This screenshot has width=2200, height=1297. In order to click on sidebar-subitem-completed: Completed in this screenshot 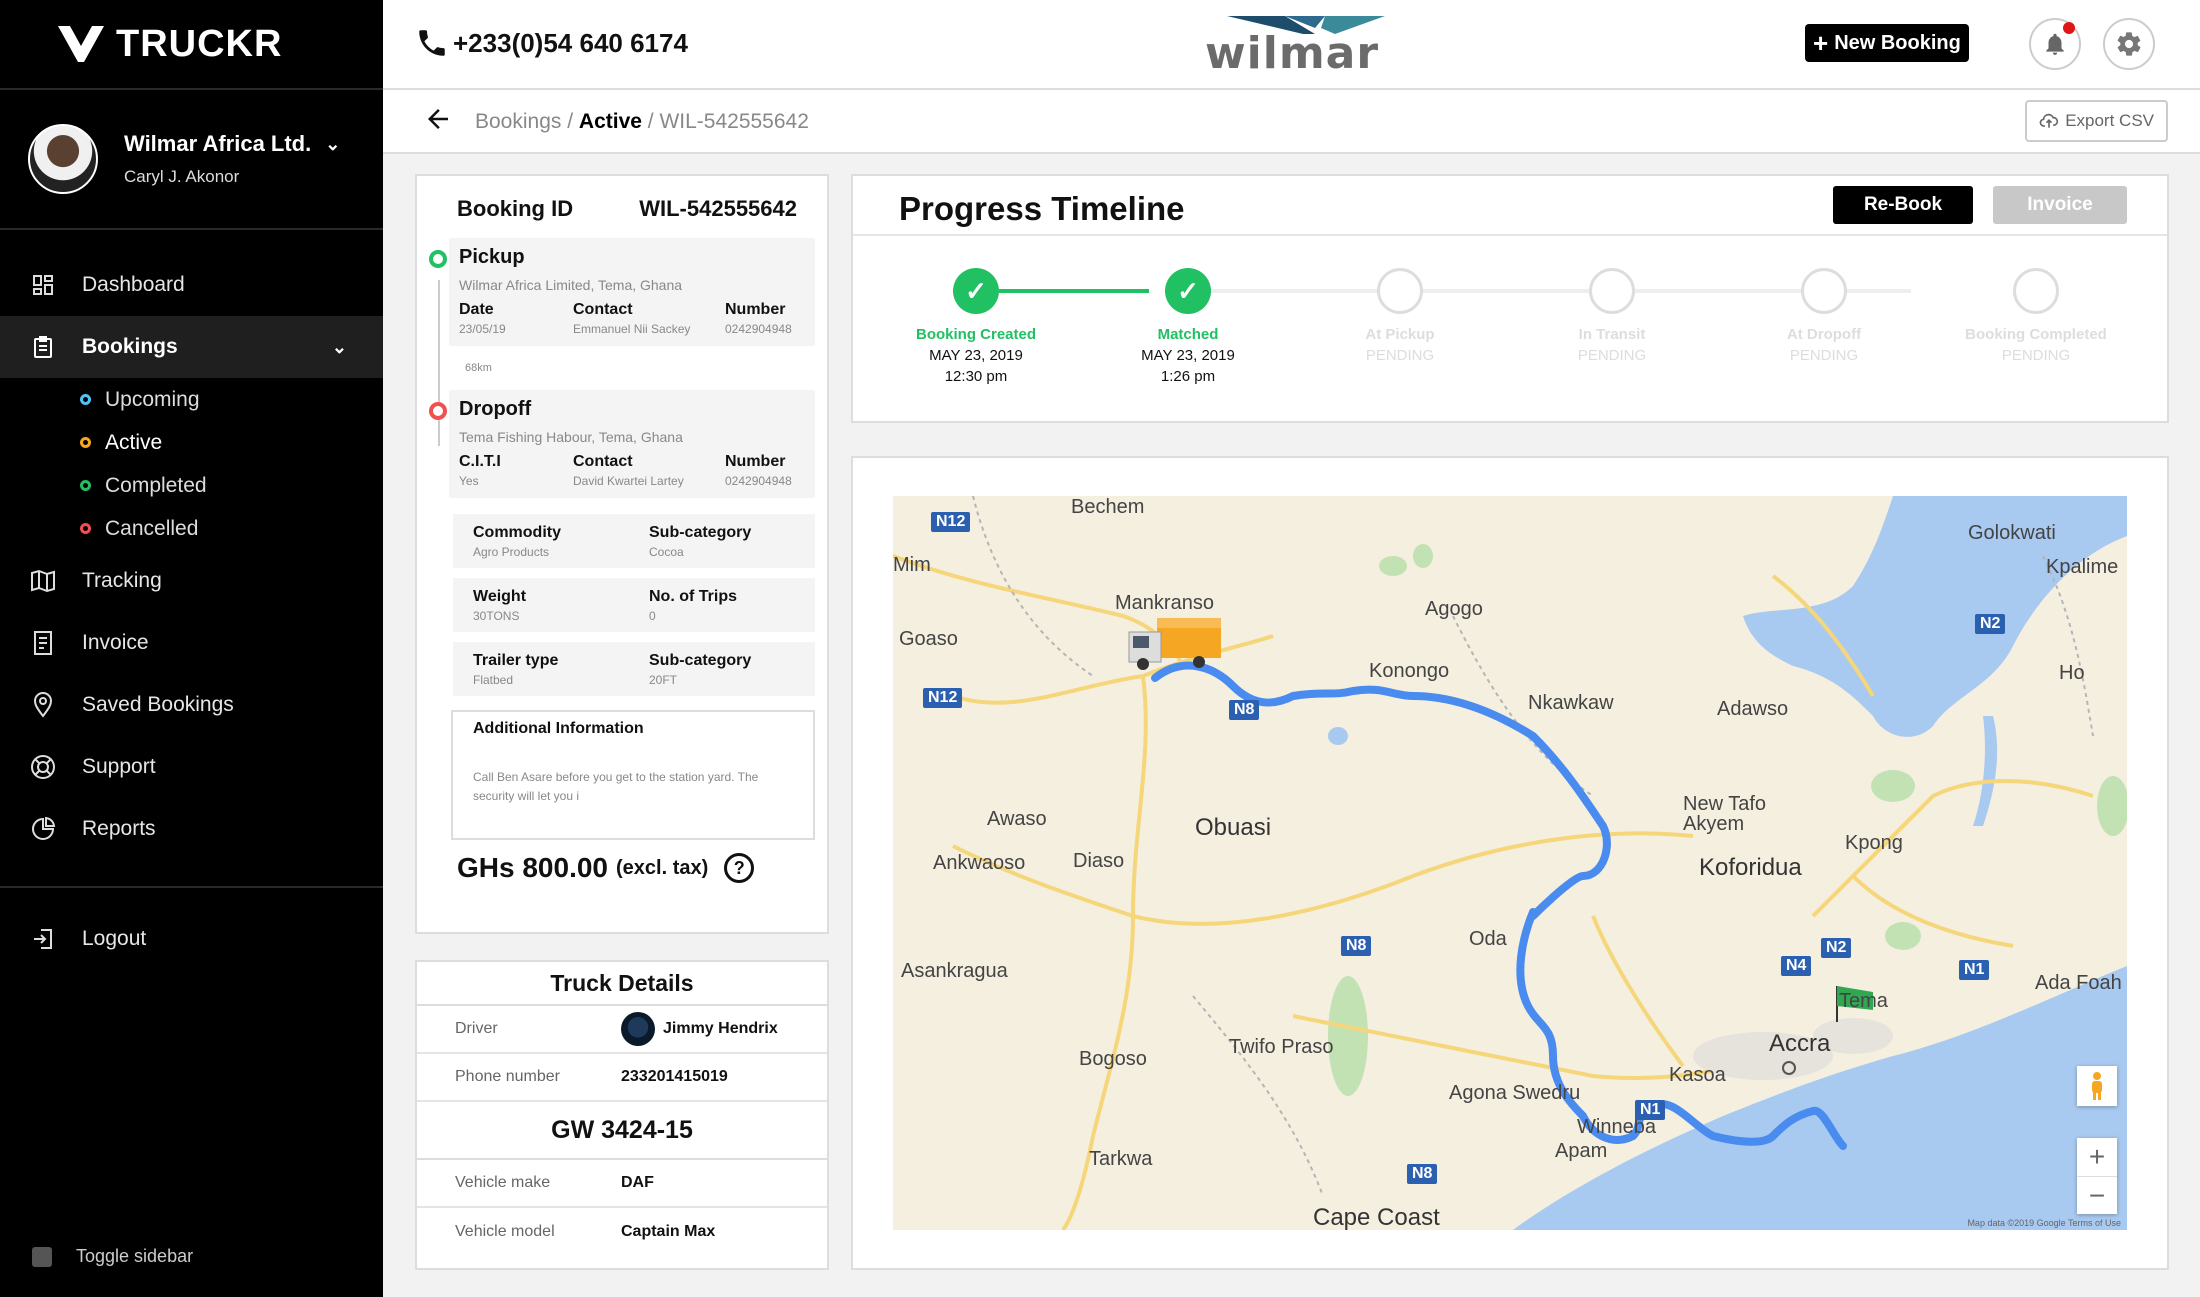, I will do `click(191, 485)`.